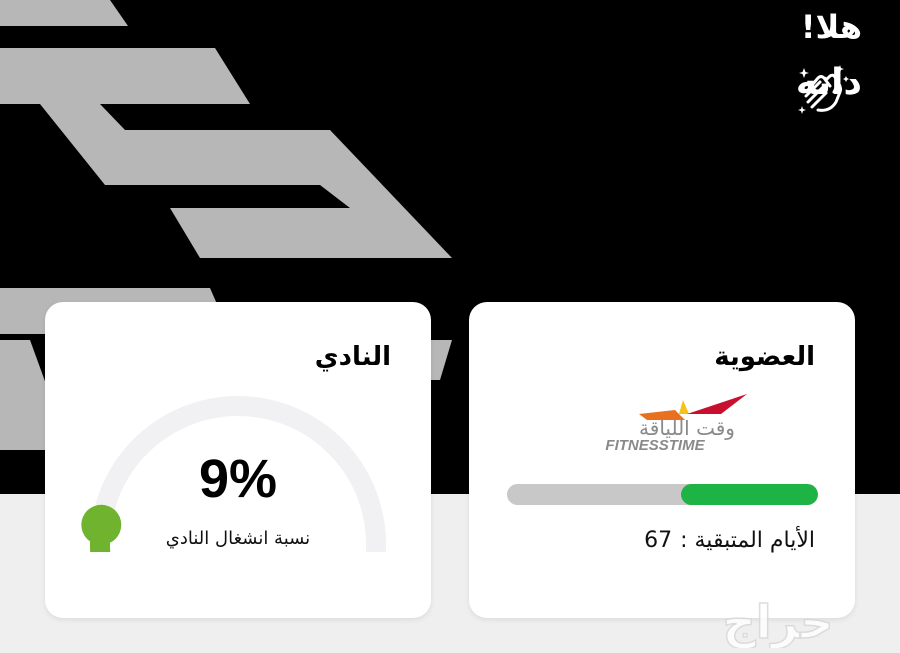 The height and width of the screenshot is (653, 900). Describe the element at coordinates (831, 27) in the screenshot. I see `greeting-hello: هلا!` at that location.